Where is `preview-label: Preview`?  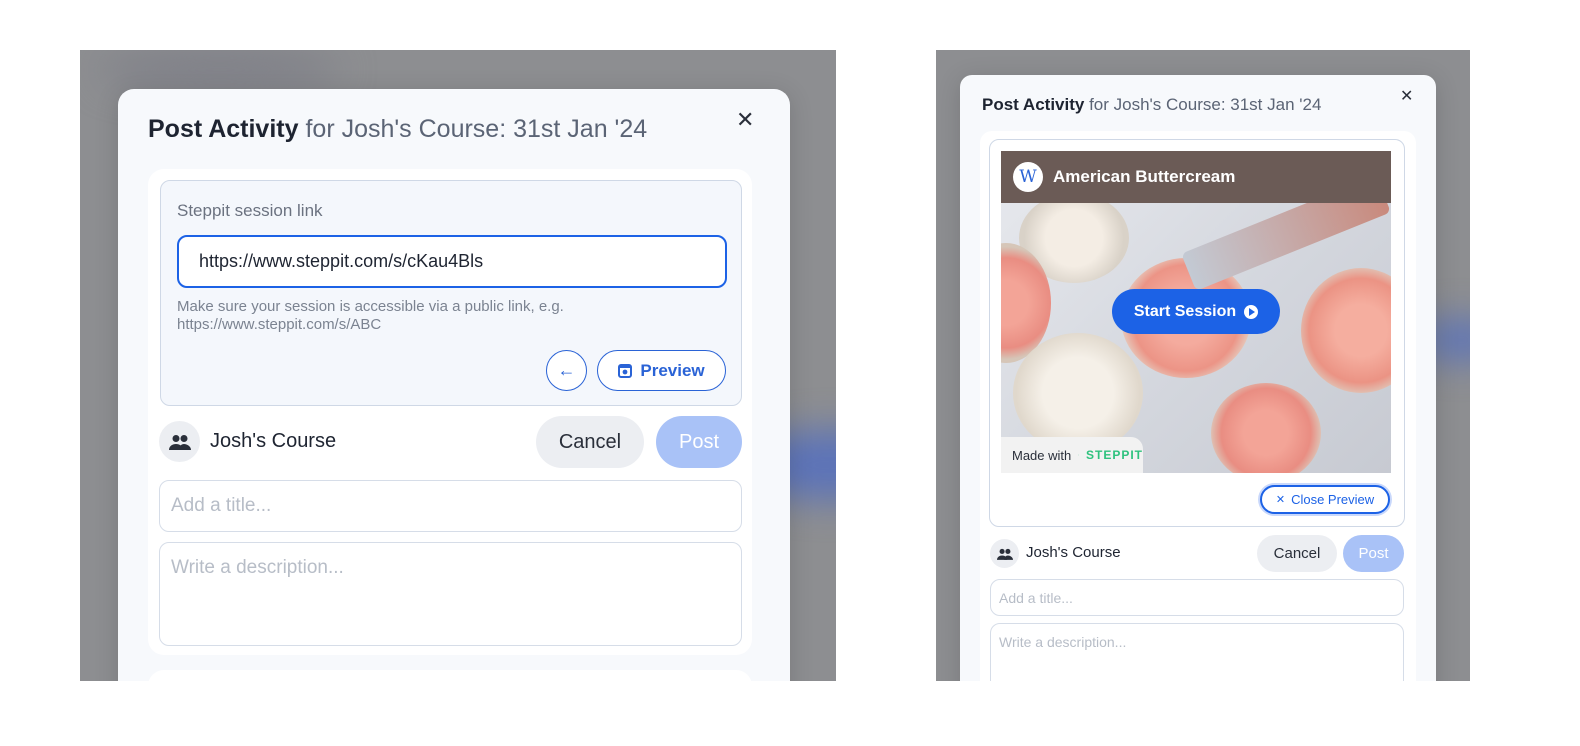 preview-label: Preview is located at coordinates (672, 370).